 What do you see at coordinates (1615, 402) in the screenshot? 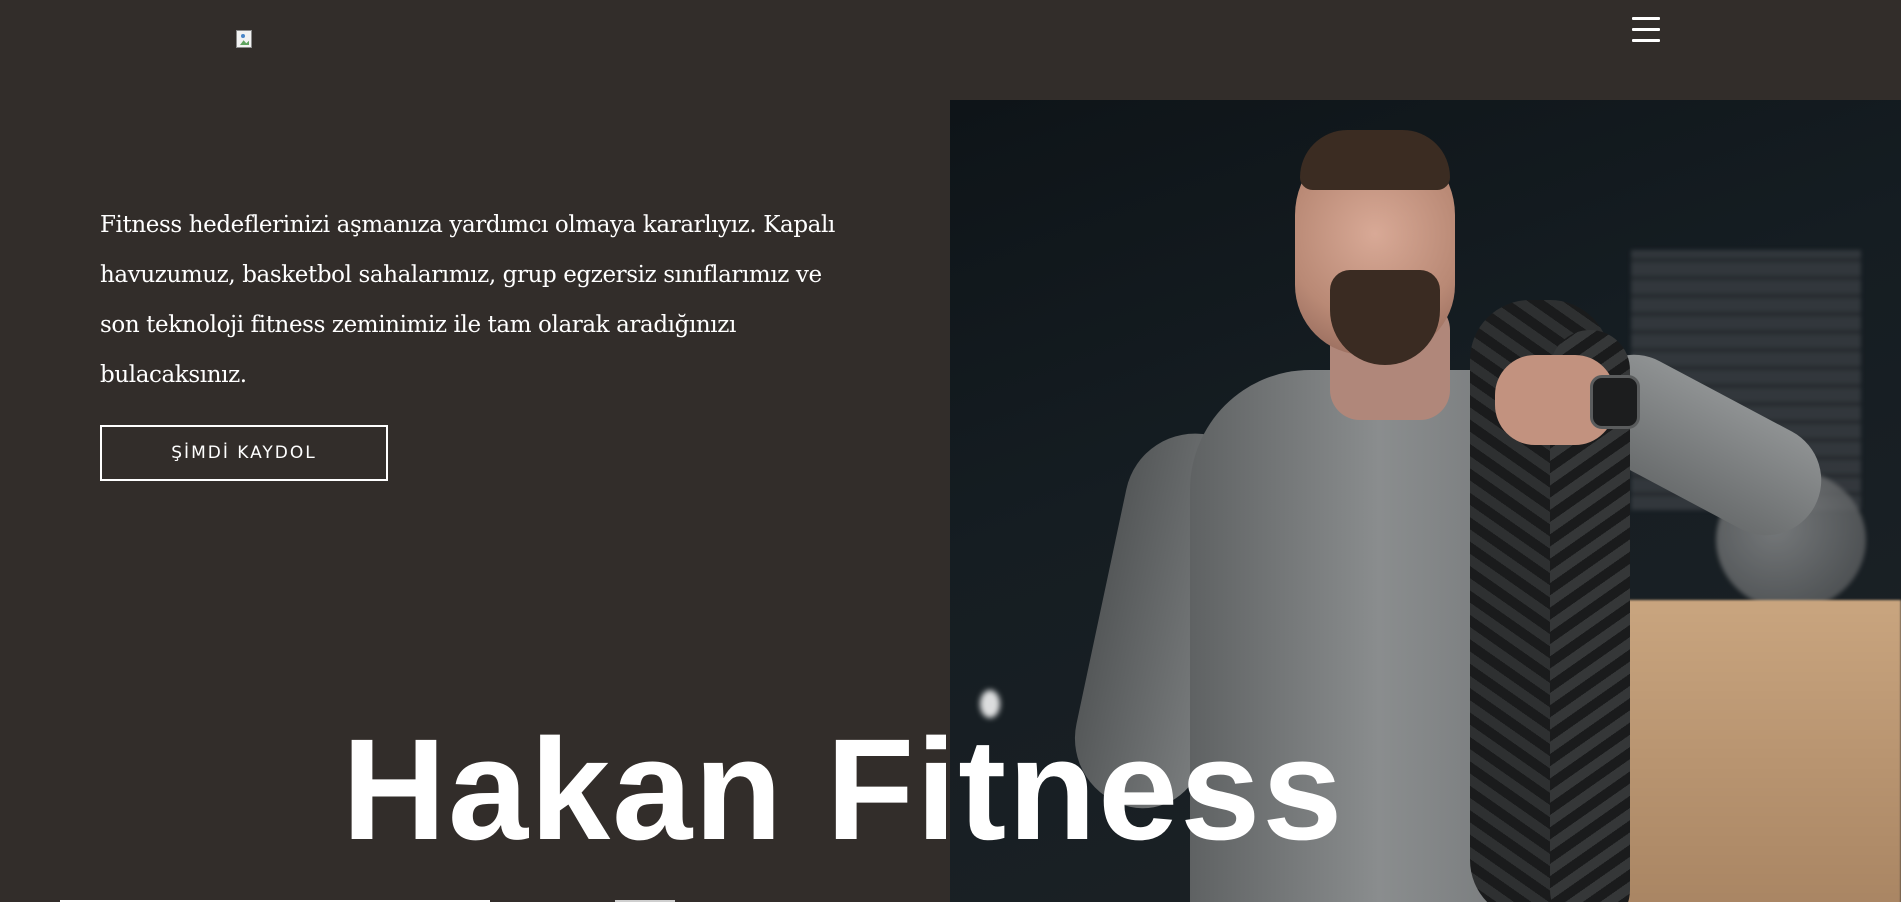
I see `photo-watch` at bounding box center [1615, 402].